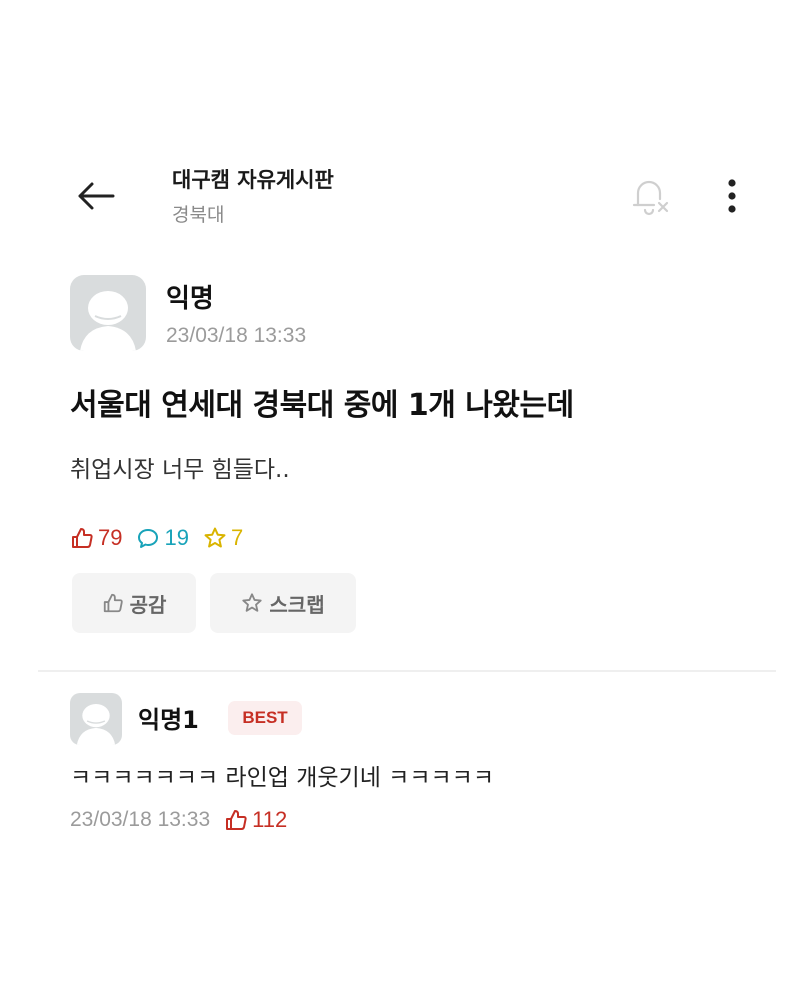 The height and width of the screenshot is (1001, 800). What do you see at coordinates (253, 180) in the screenshot?
I see `board-title: 대구캠 자유게시판` at bounding box center [253, 180].